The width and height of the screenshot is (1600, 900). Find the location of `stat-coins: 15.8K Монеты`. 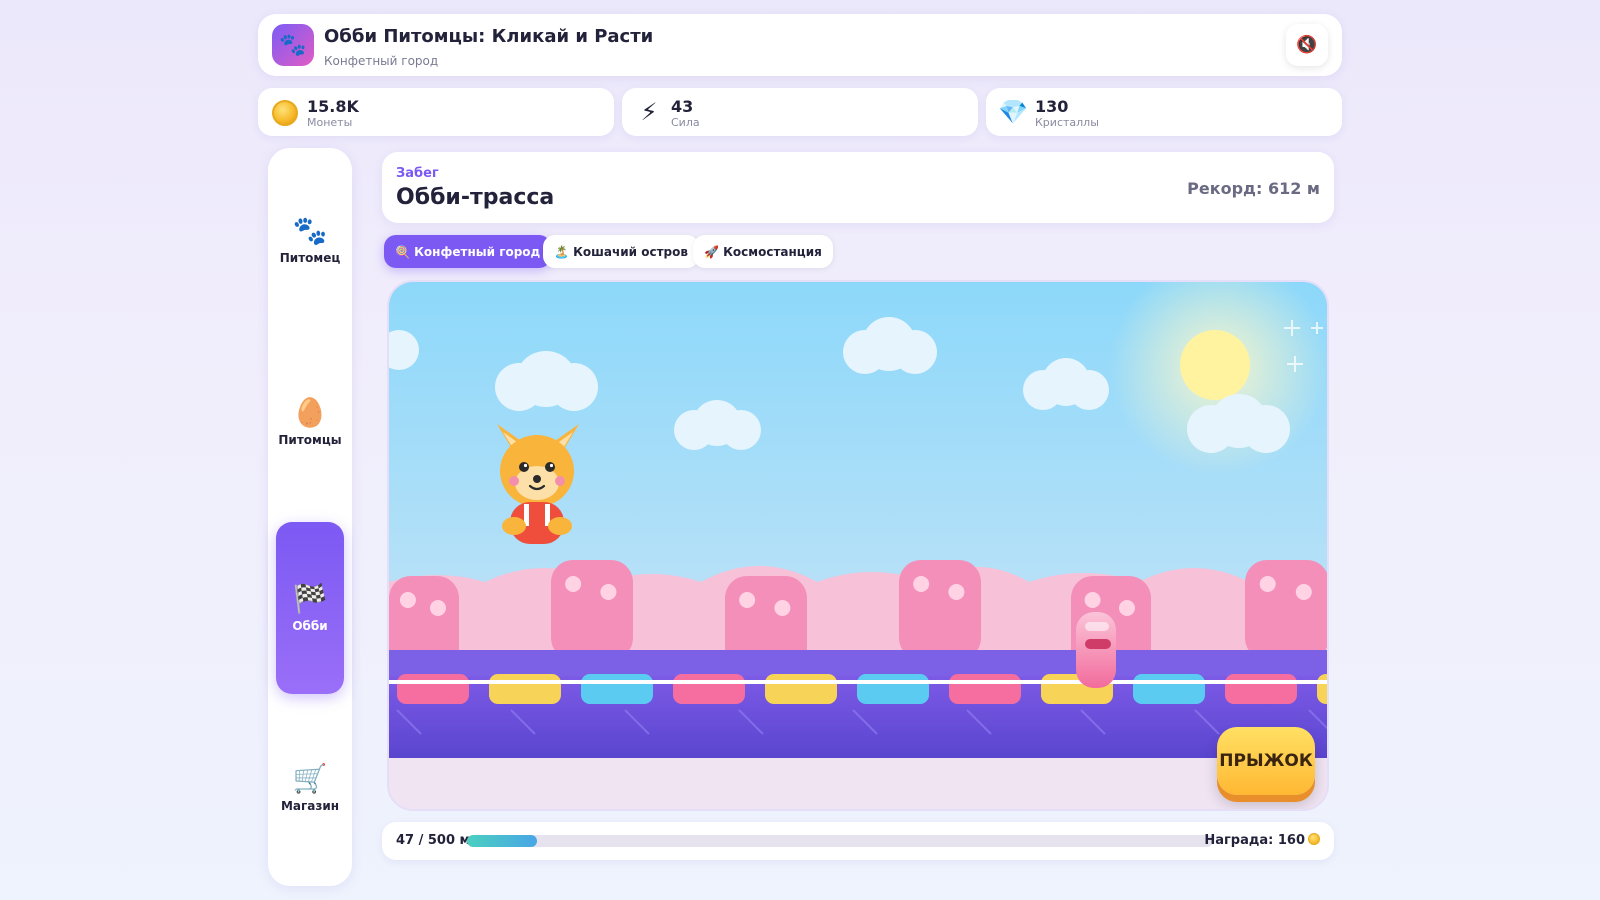

stat-coins: 15.8K Монеты is located at coordinates (436, 112).